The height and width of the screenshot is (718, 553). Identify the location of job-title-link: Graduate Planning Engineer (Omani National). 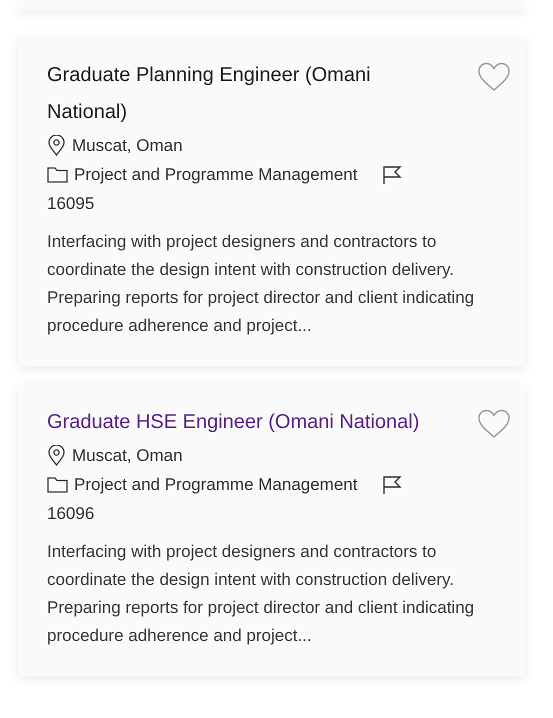
(242, 94).